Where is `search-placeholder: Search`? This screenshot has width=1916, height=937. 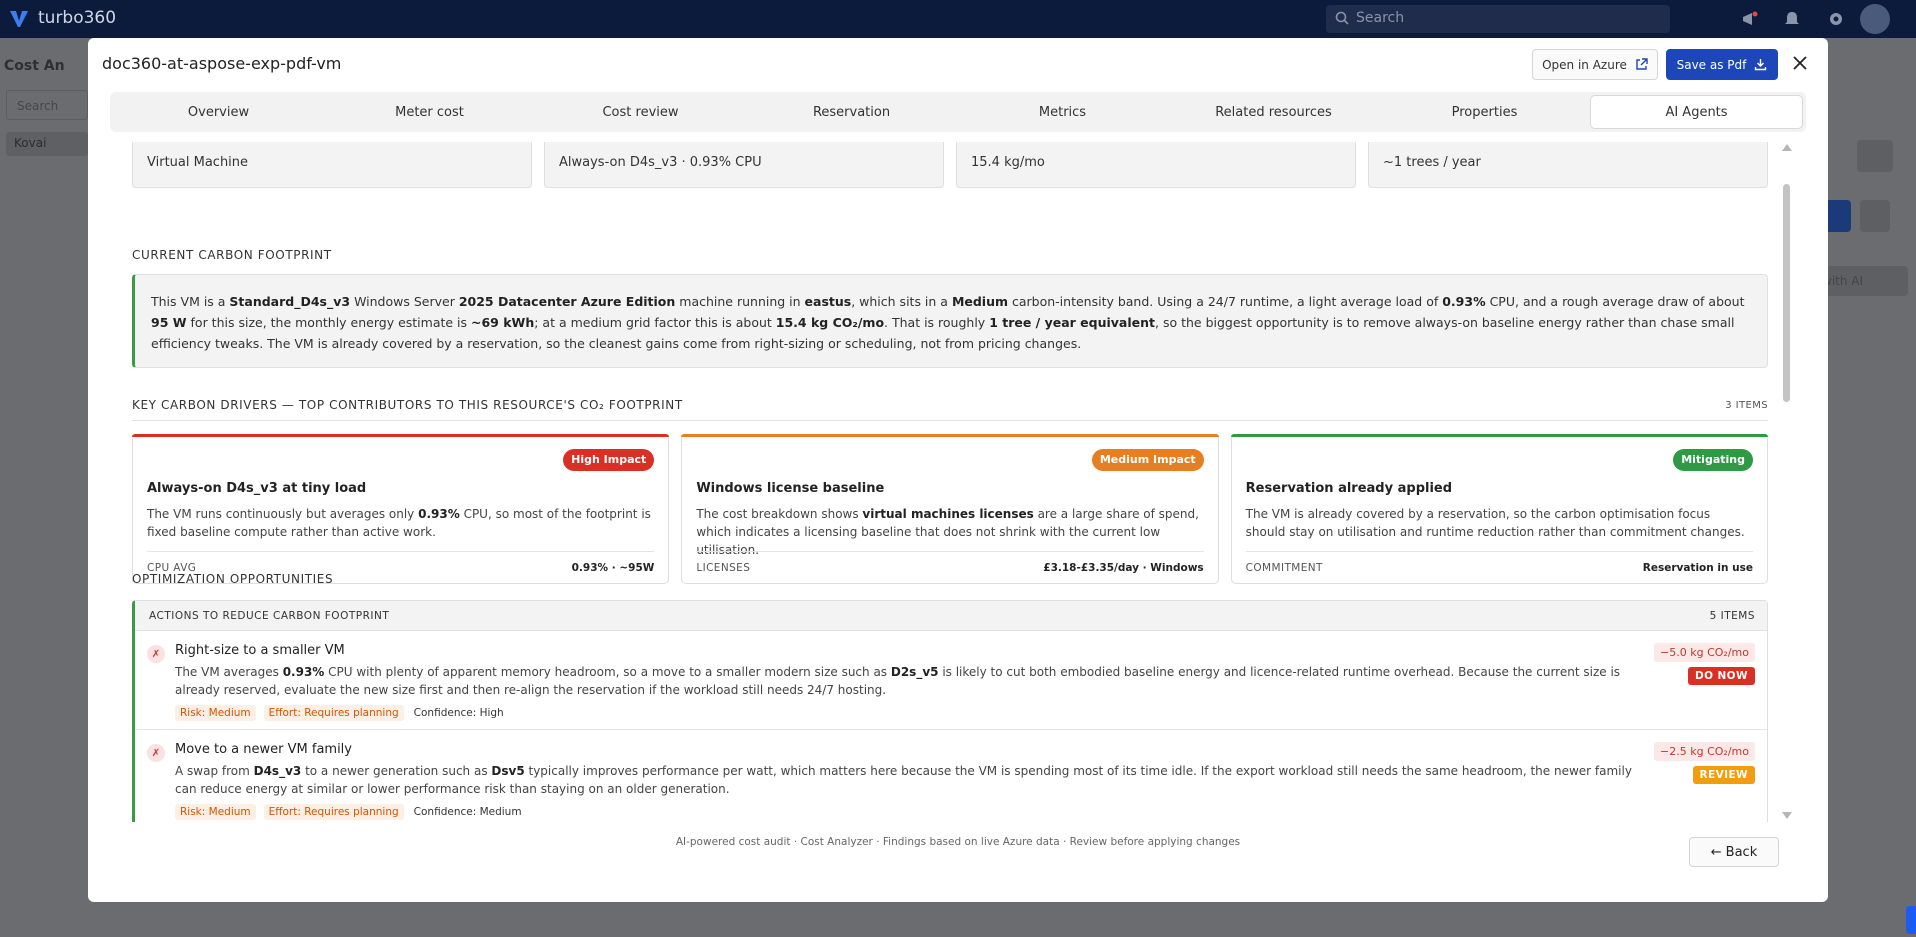 search-placeholder: Search is located at coordinates (1380, 18).